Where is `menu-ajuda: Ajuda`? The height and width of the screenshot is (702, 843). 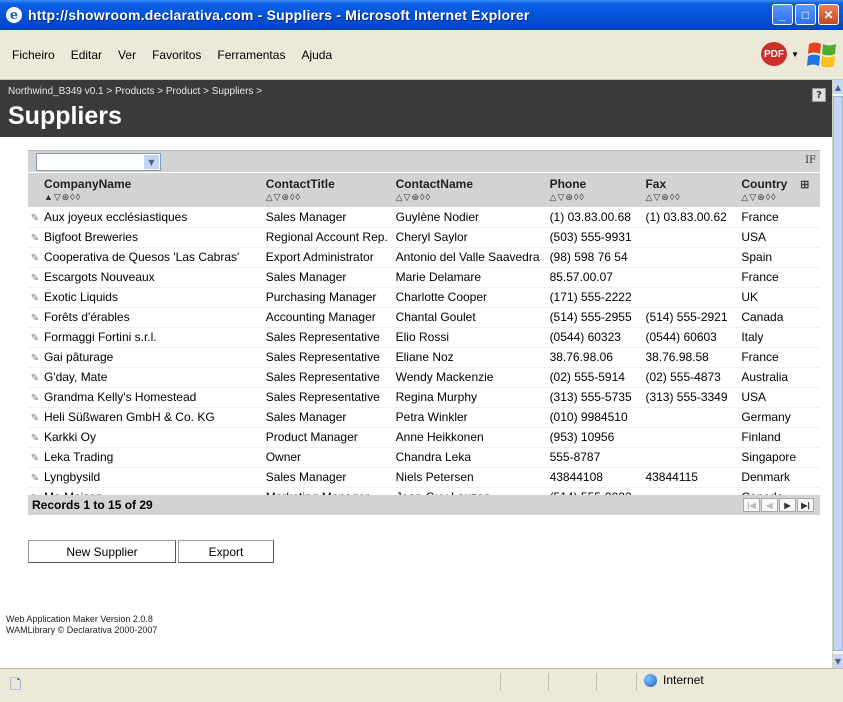
menu-ajuda: Ajuda is located at coordinates (316, 55).